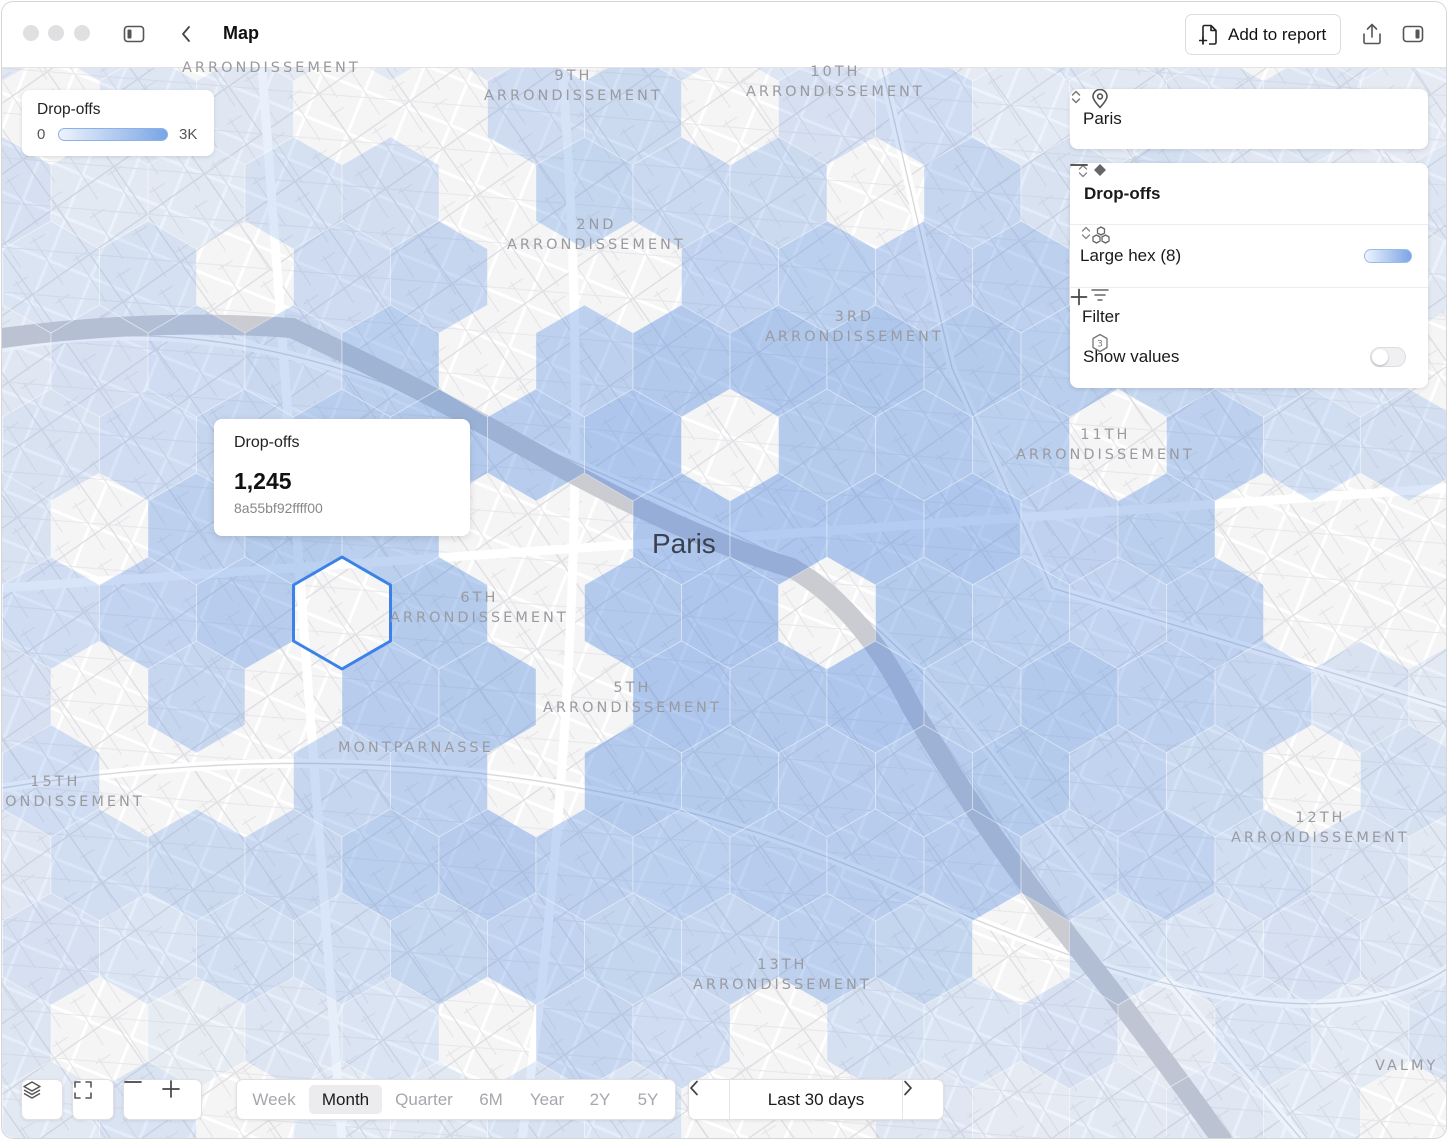  What do you see at coordinates (1100, 99) in the screenshot?
I see `location-pin-icon` at bounding box center [1100, 99].